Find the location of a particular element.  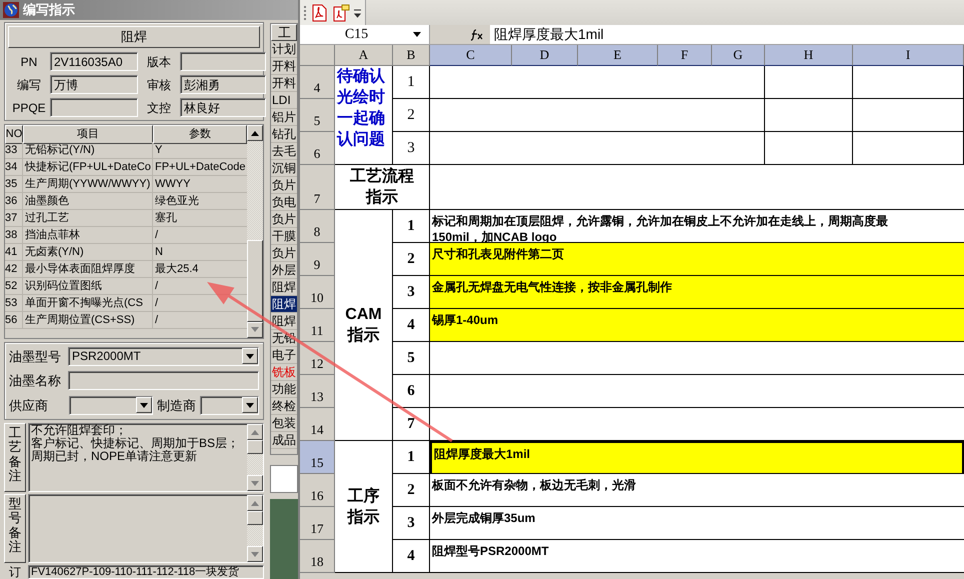

column-header: 参数 is located at coordinates (200, 134).